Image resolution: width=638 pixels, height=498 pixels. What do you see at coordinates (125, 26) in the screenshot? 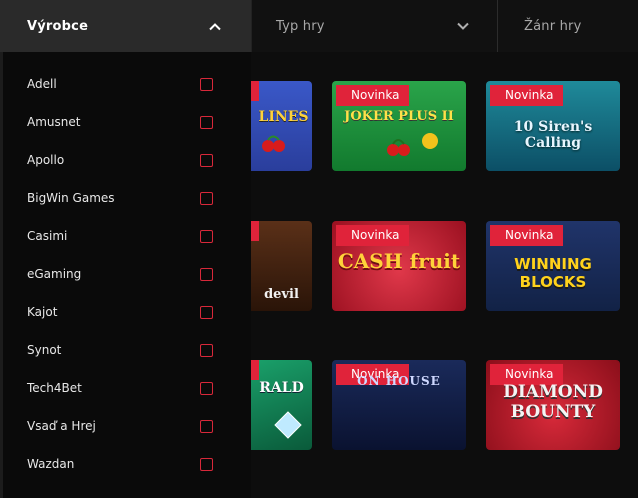
I see `manufacturer-filter: Výrobce` at bounding box center [125, 26].